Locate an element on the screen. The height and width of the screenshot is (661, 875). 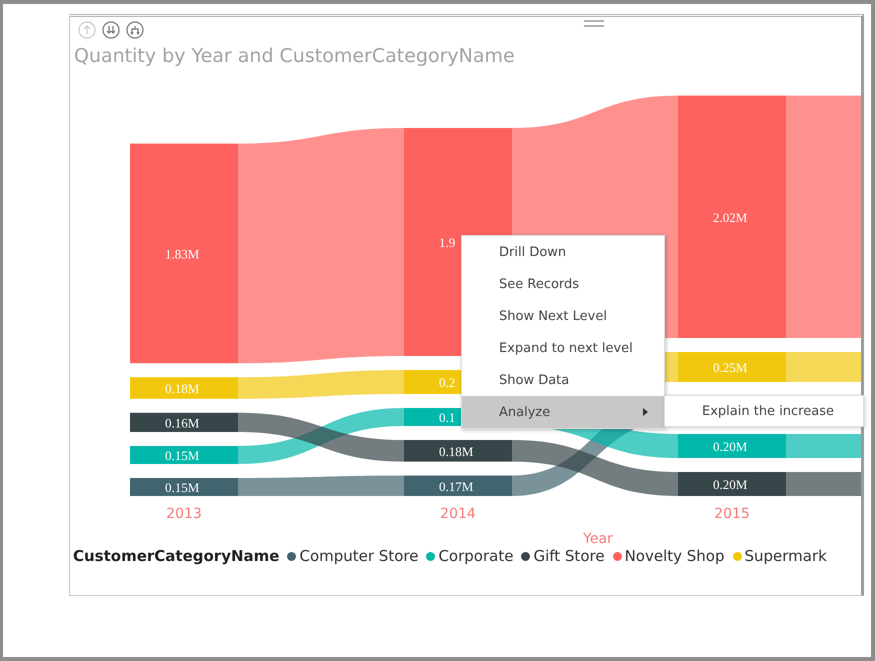
data-label: 0.1 is located at coordinates (447, 417).